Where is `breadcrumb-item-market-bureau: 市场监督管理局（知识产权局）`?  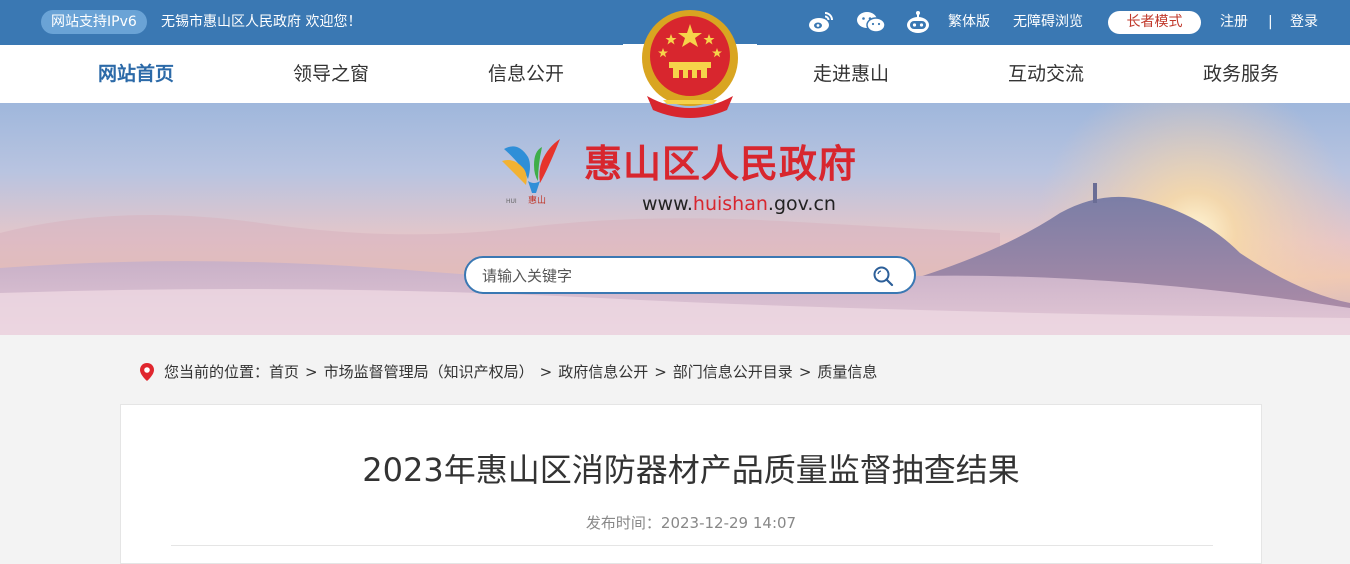 breadcrumb-item-market-bureau: 市场监督管理局（知识产权局） is located at coordinates (429, 372).